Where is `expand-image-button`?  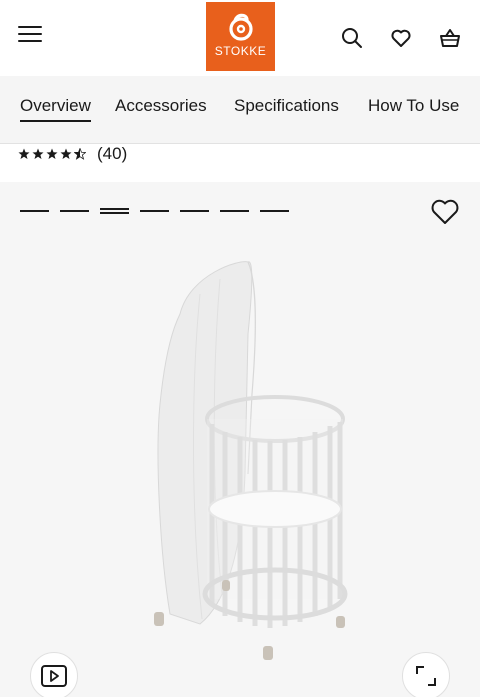
expand-image-button is located at coordinates (426, 674).